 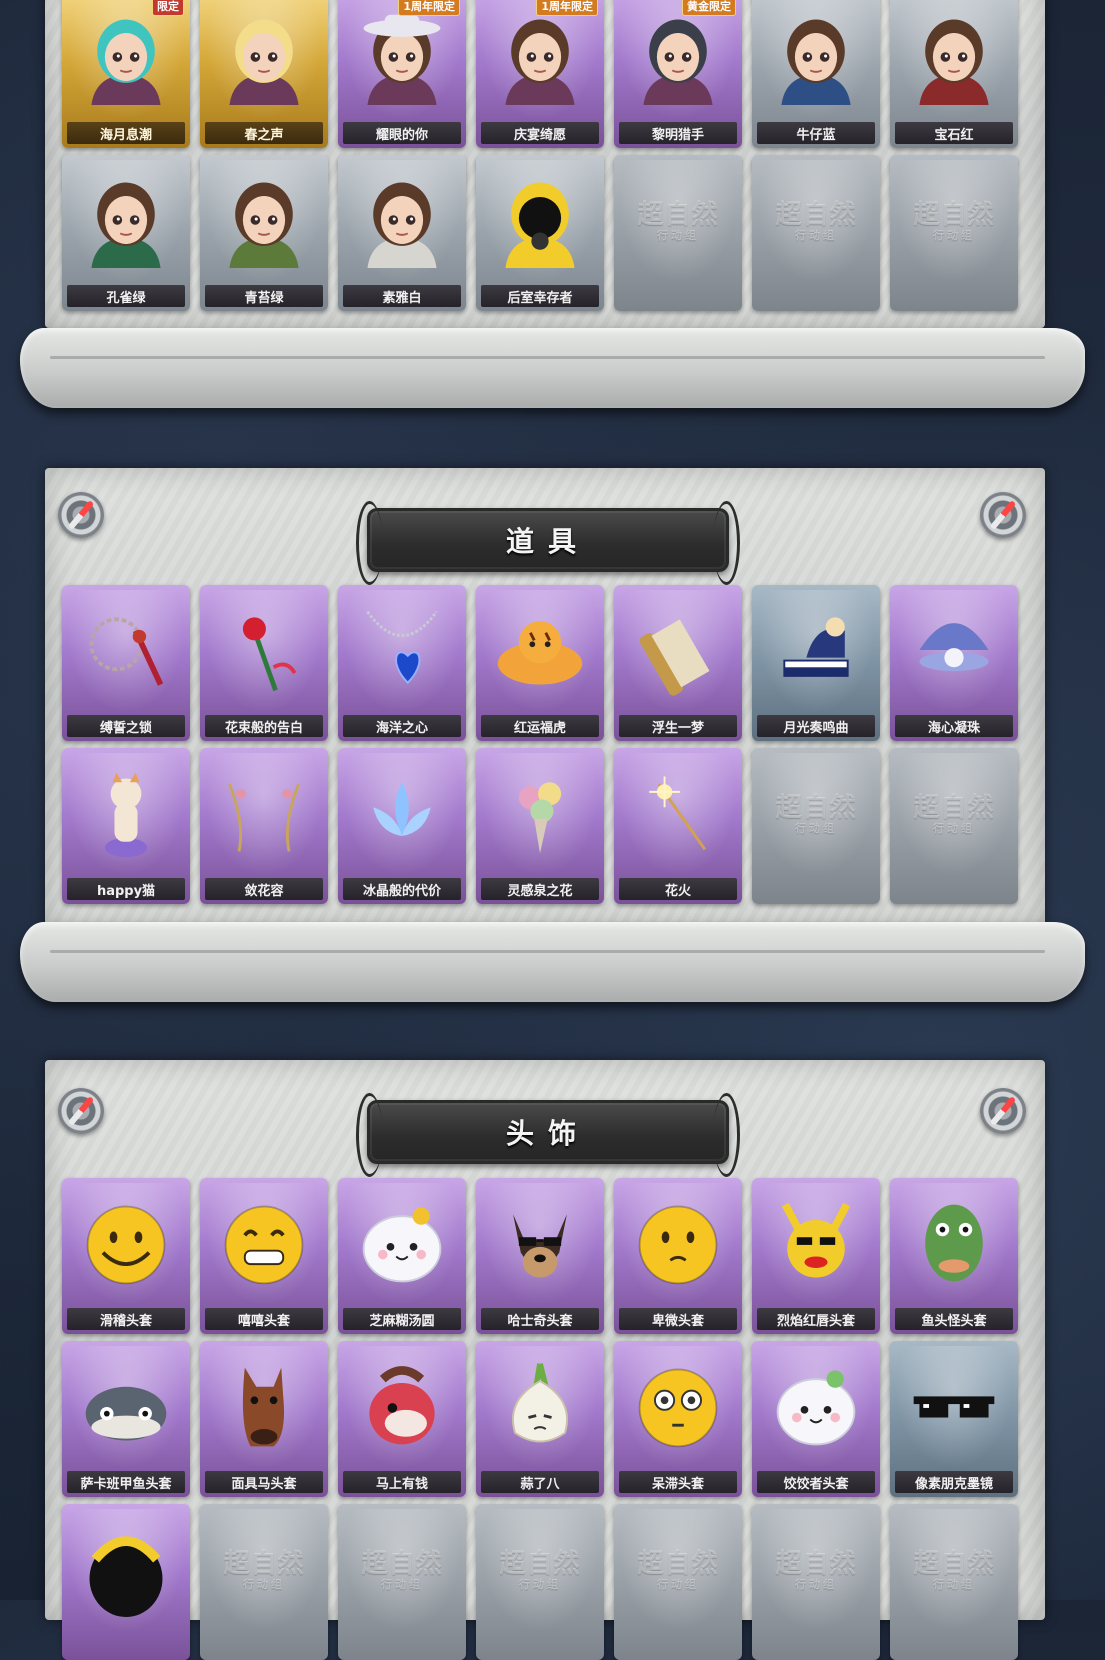 I want to click on costume-item-card: 牛仔蓝, so click(x=816, y=74).